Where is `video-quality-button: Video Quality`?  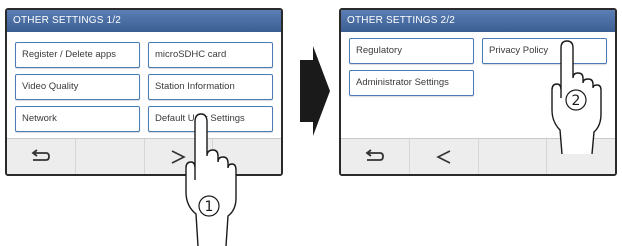 video-quality-button: Video Quality is located at coordinates (77, 87).